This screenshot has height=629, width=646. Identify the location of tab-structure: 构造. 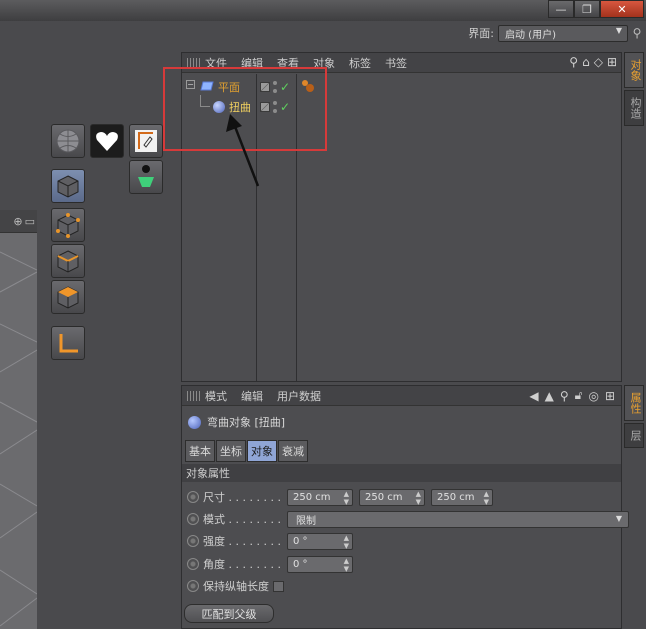
(634, 108).